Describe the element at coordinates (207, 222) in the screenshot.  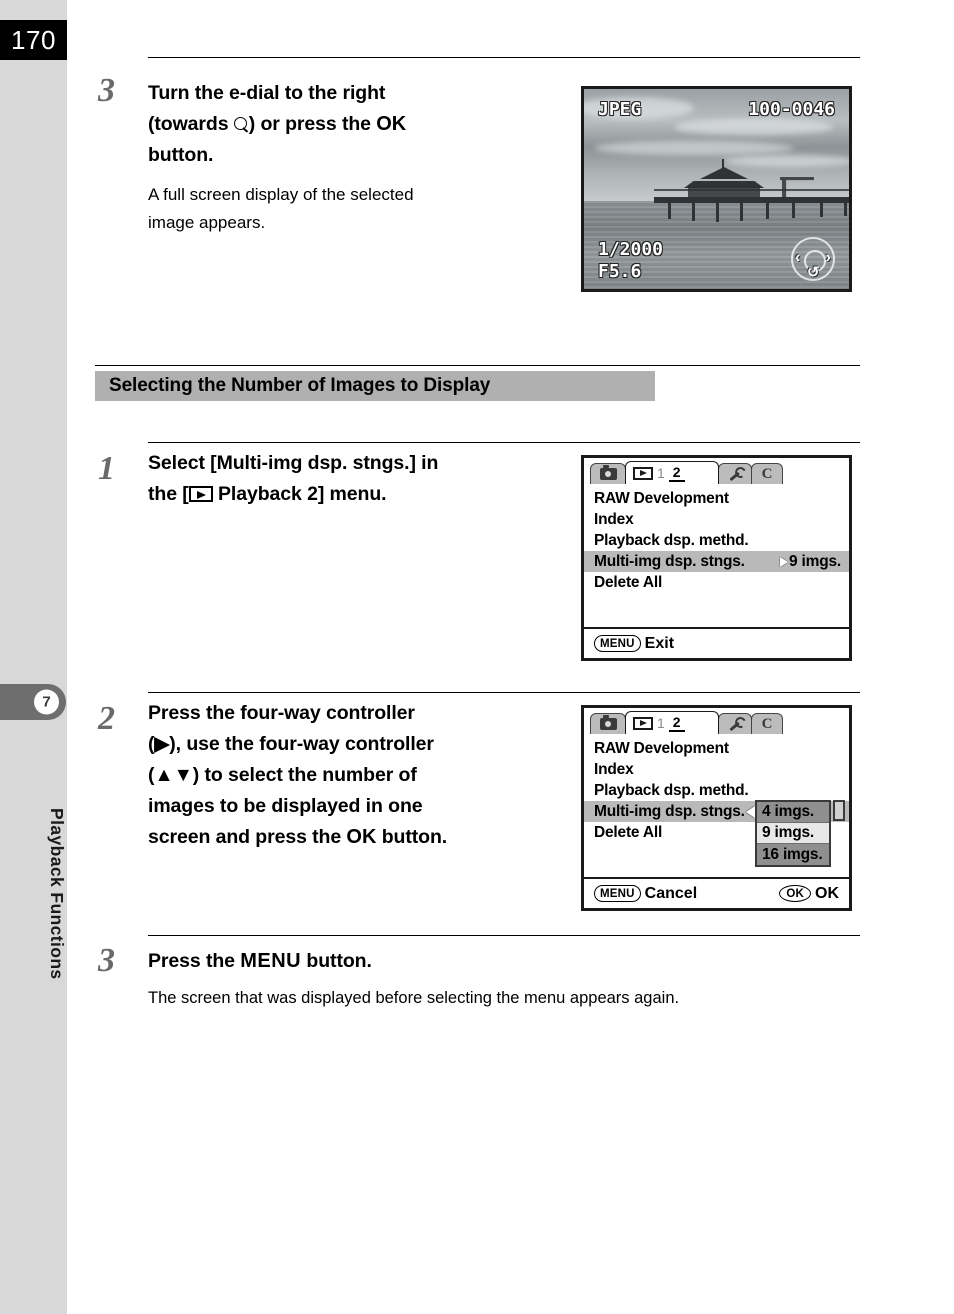
I see `step-3-body-line2: image appears.` at that location.